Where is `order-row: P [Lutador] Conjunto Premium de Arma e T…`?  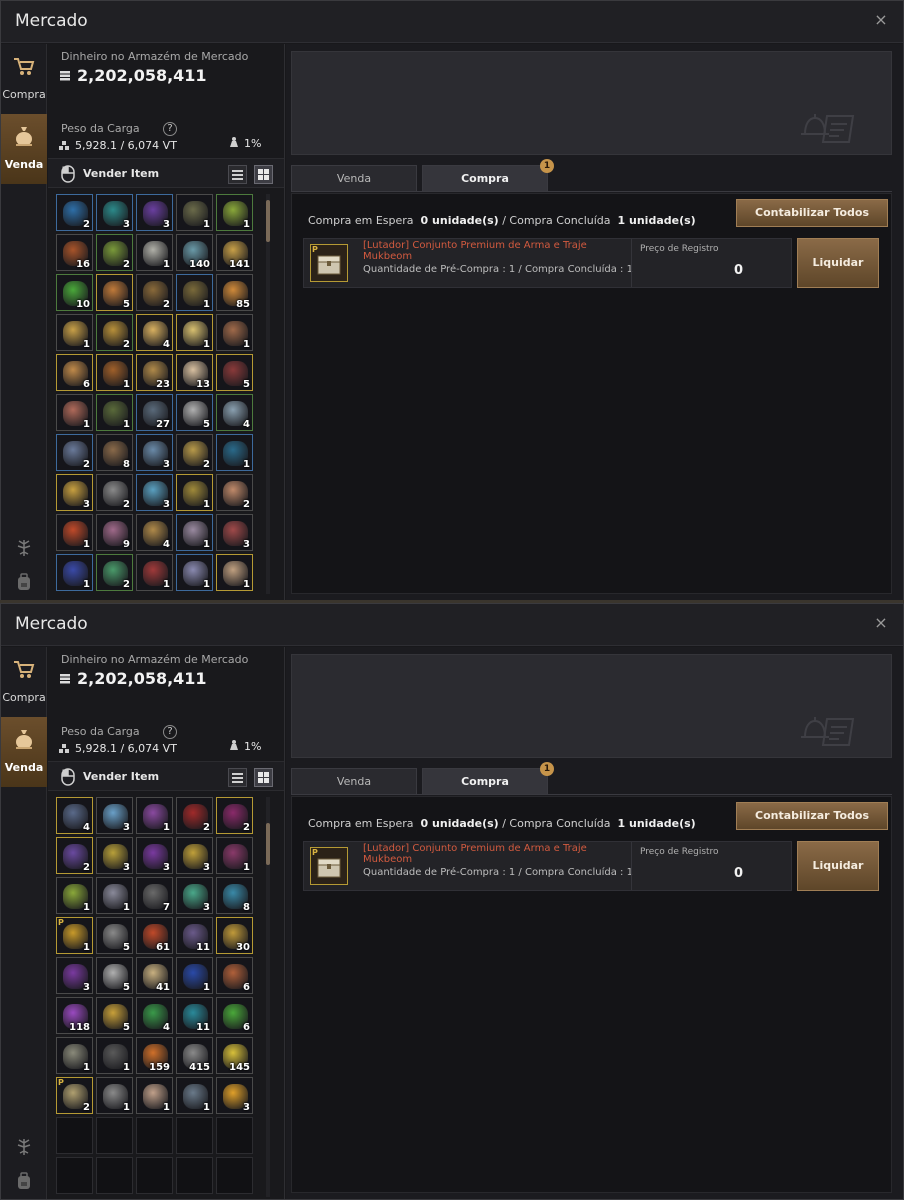 order-row: P [Lutador] Conjunto Premium de Arma e T… is located at coordinates (547, 263).